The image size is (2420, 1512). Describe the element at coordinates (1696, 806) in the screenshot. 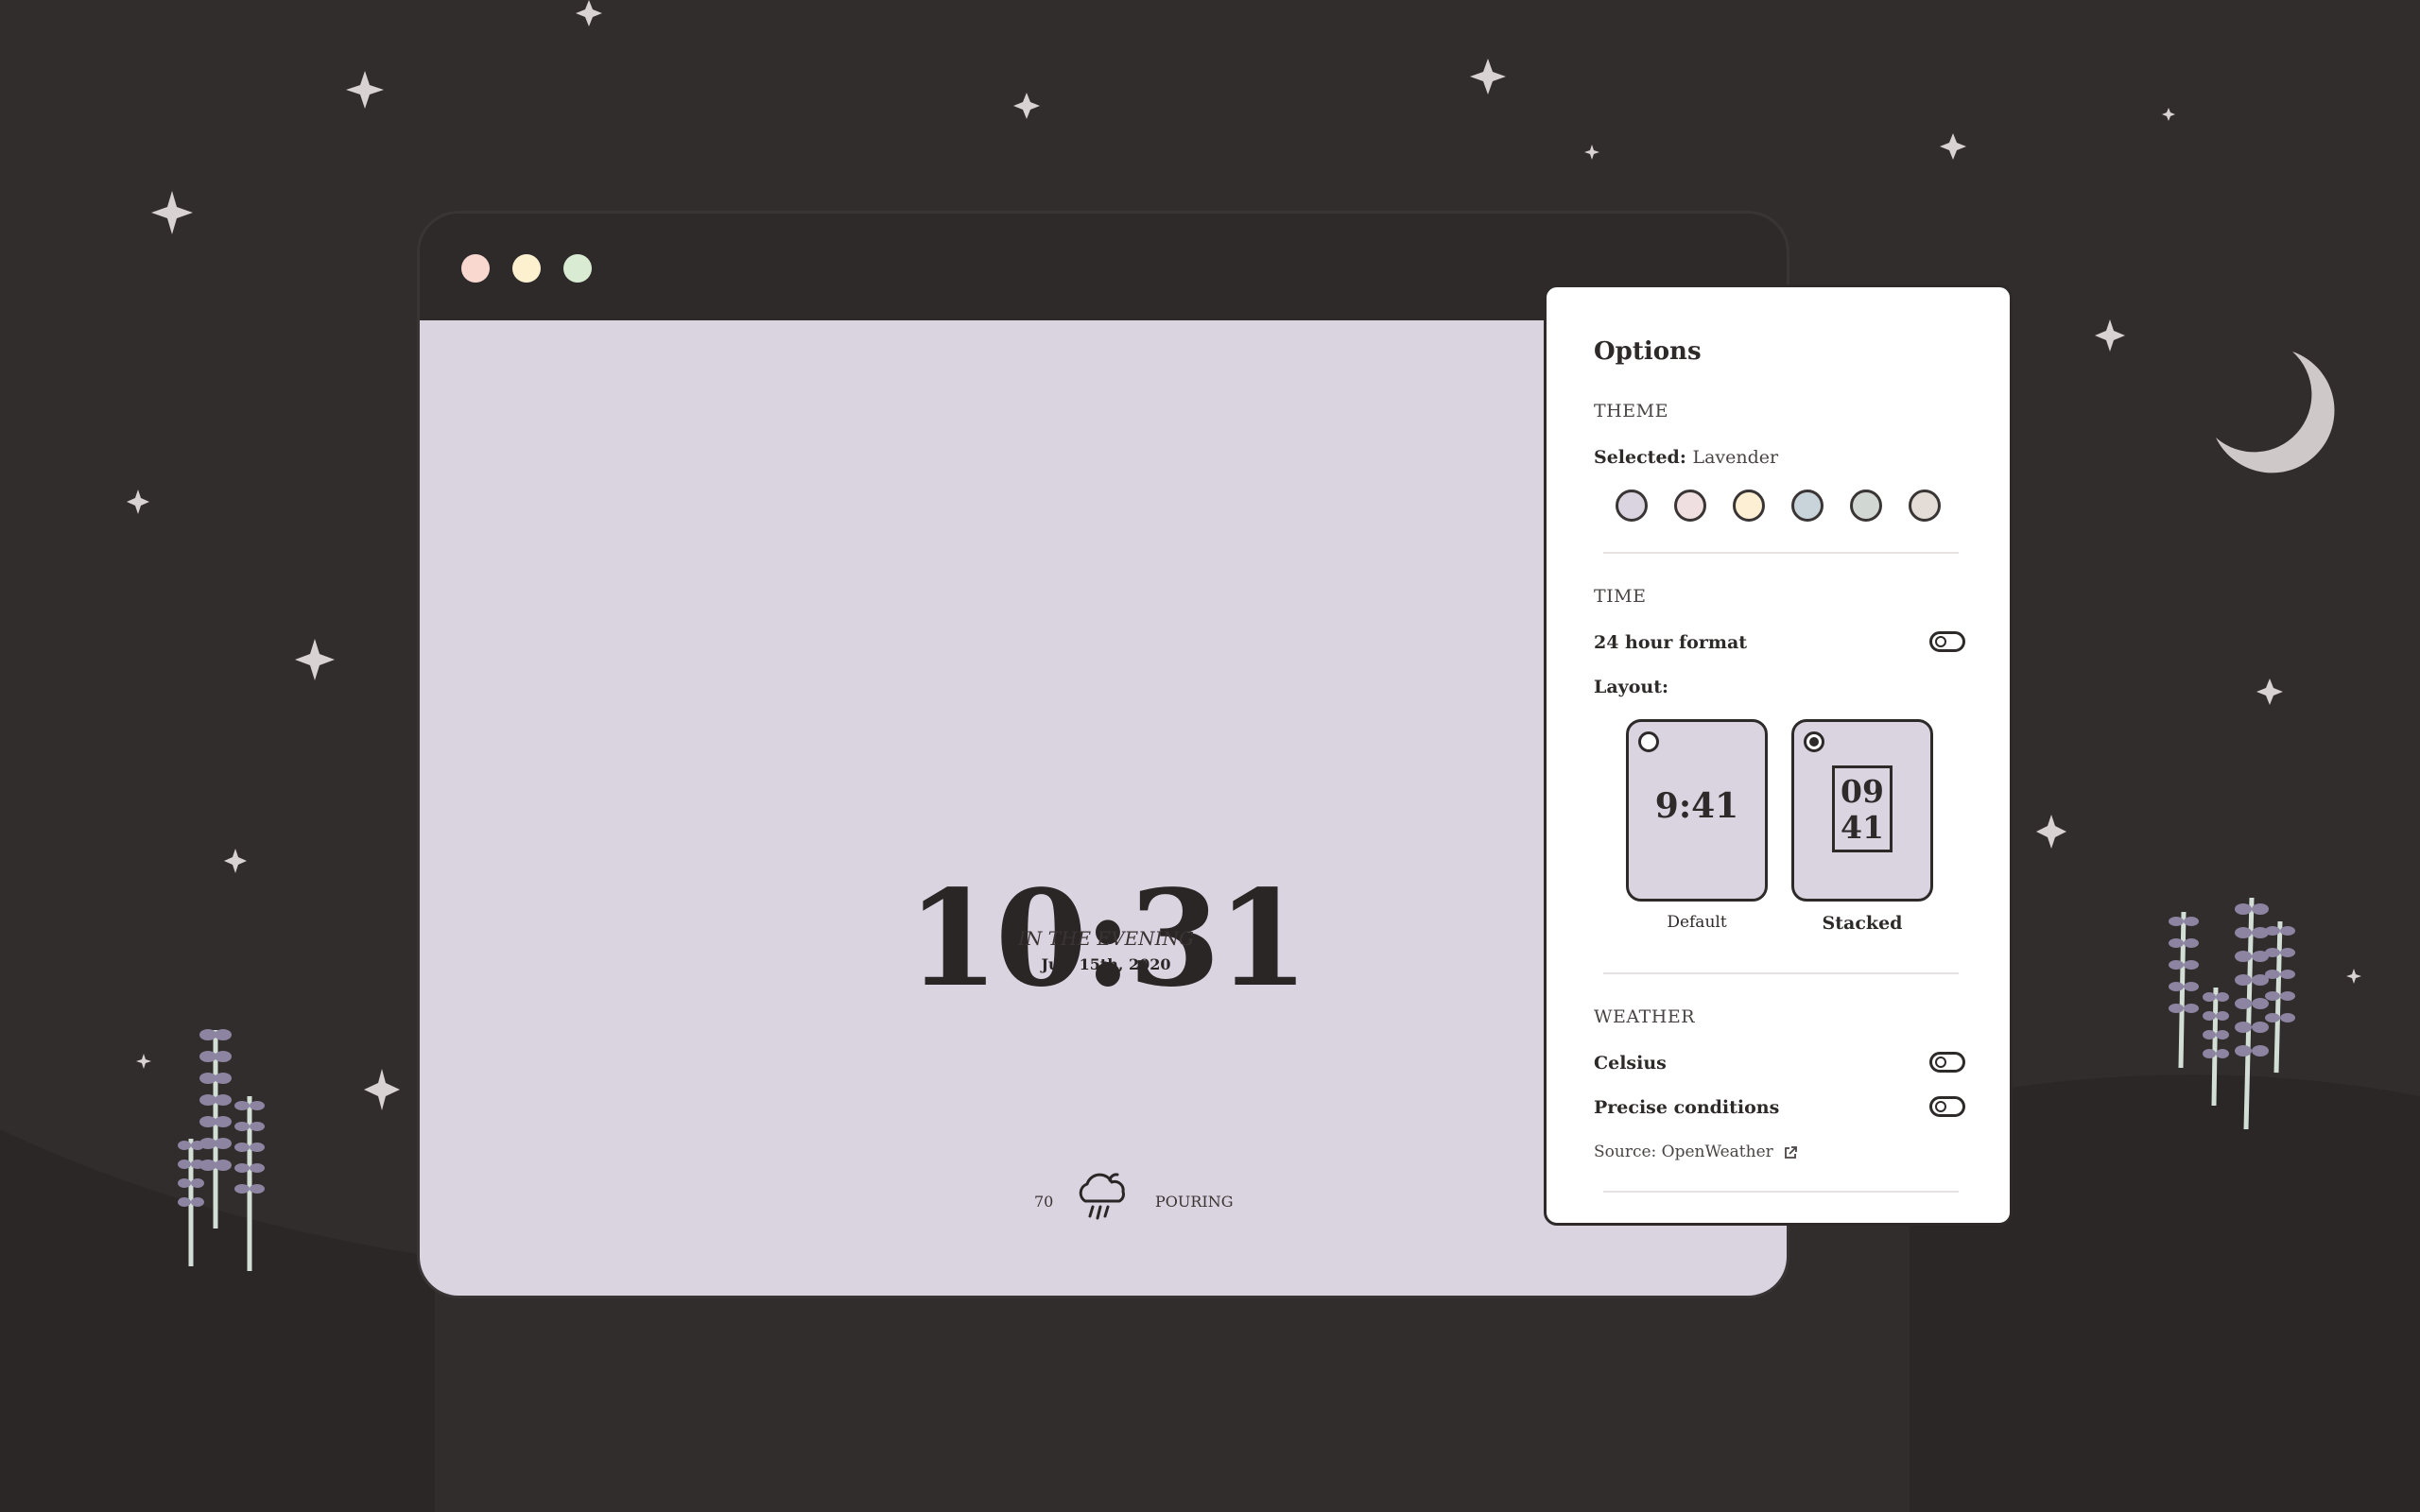

I see `layout-default-preview: 9:41` at that location.